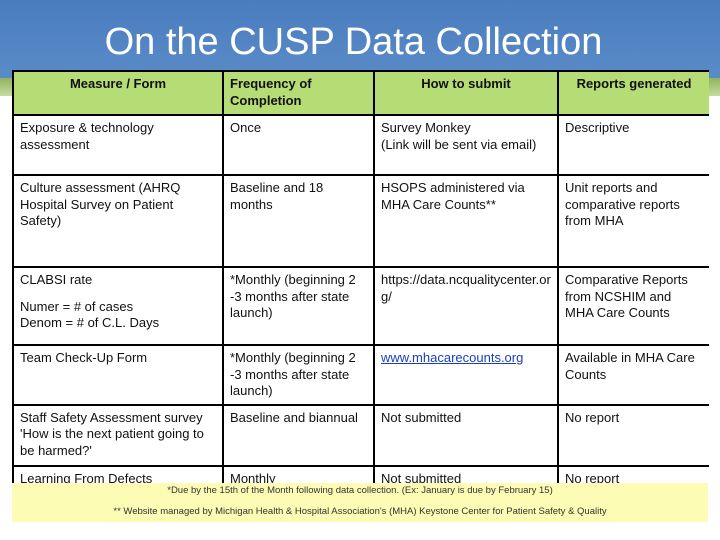 This screenshot has height=540, width=720. What do you see at coordinates (56, 279) in the screenshot?
I see `measure-text: CLABSI rate` at bounding box center [56, 279].